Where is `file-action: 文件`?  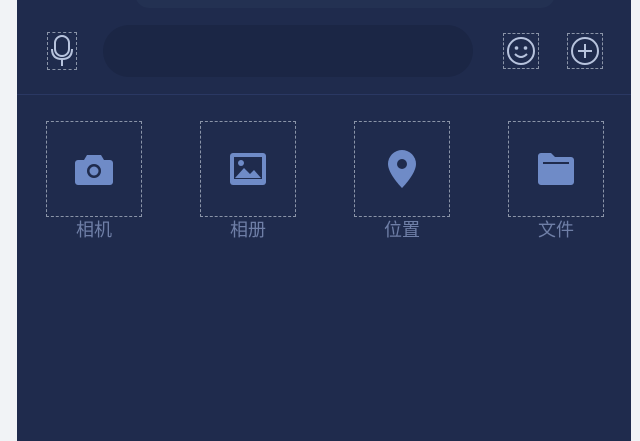 file-action: 文件 is located at coordinates (556, 182).